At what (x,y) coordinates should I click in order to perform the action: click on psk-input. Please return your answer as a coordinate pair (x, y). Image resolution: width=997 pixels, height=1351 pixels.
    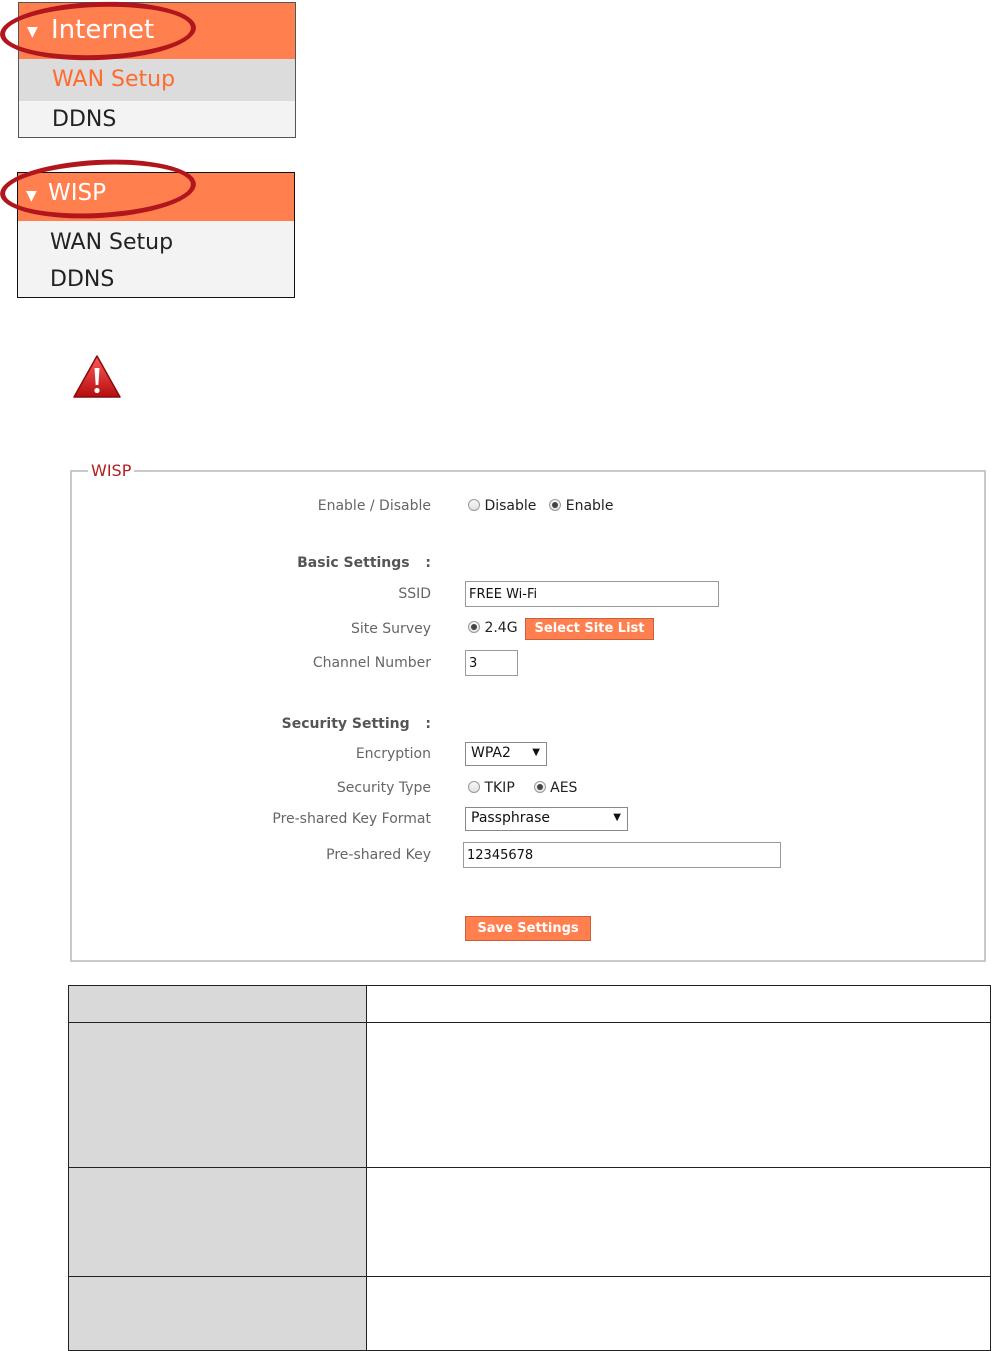
    Looking at the image, I should click on (622, 855).